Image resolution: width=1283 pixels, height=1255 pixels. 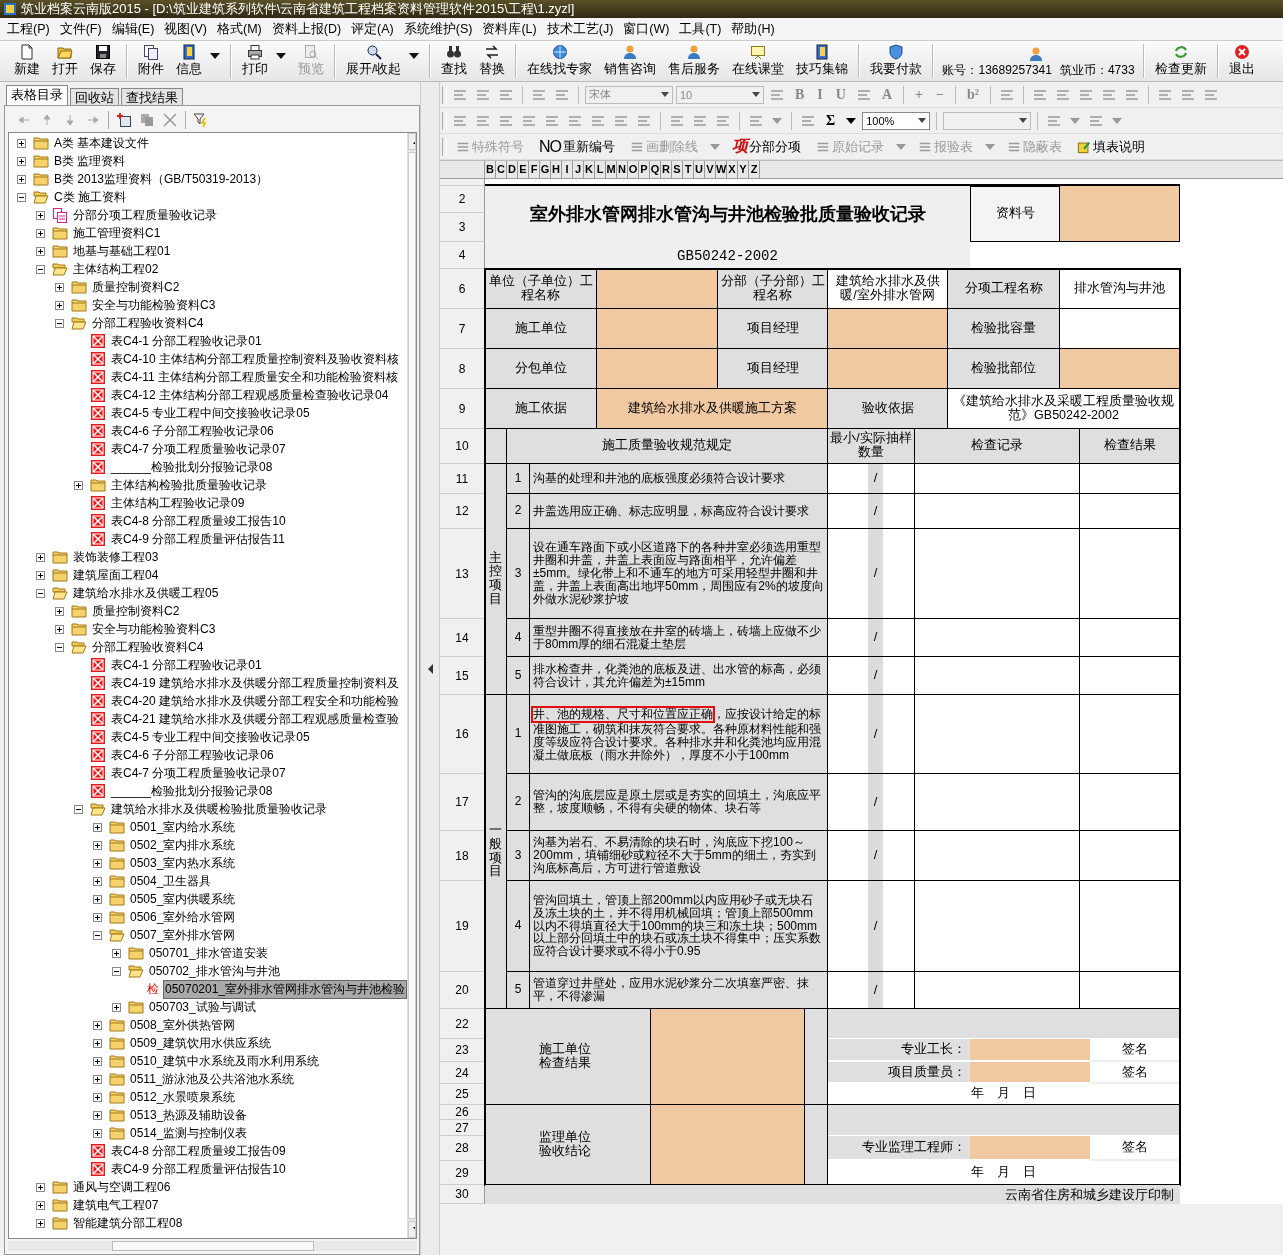 What do you see at coordinates (152, 96) in the screenshot?
I see `panel-tab: 查找结果` at bounding box center [152, 96].